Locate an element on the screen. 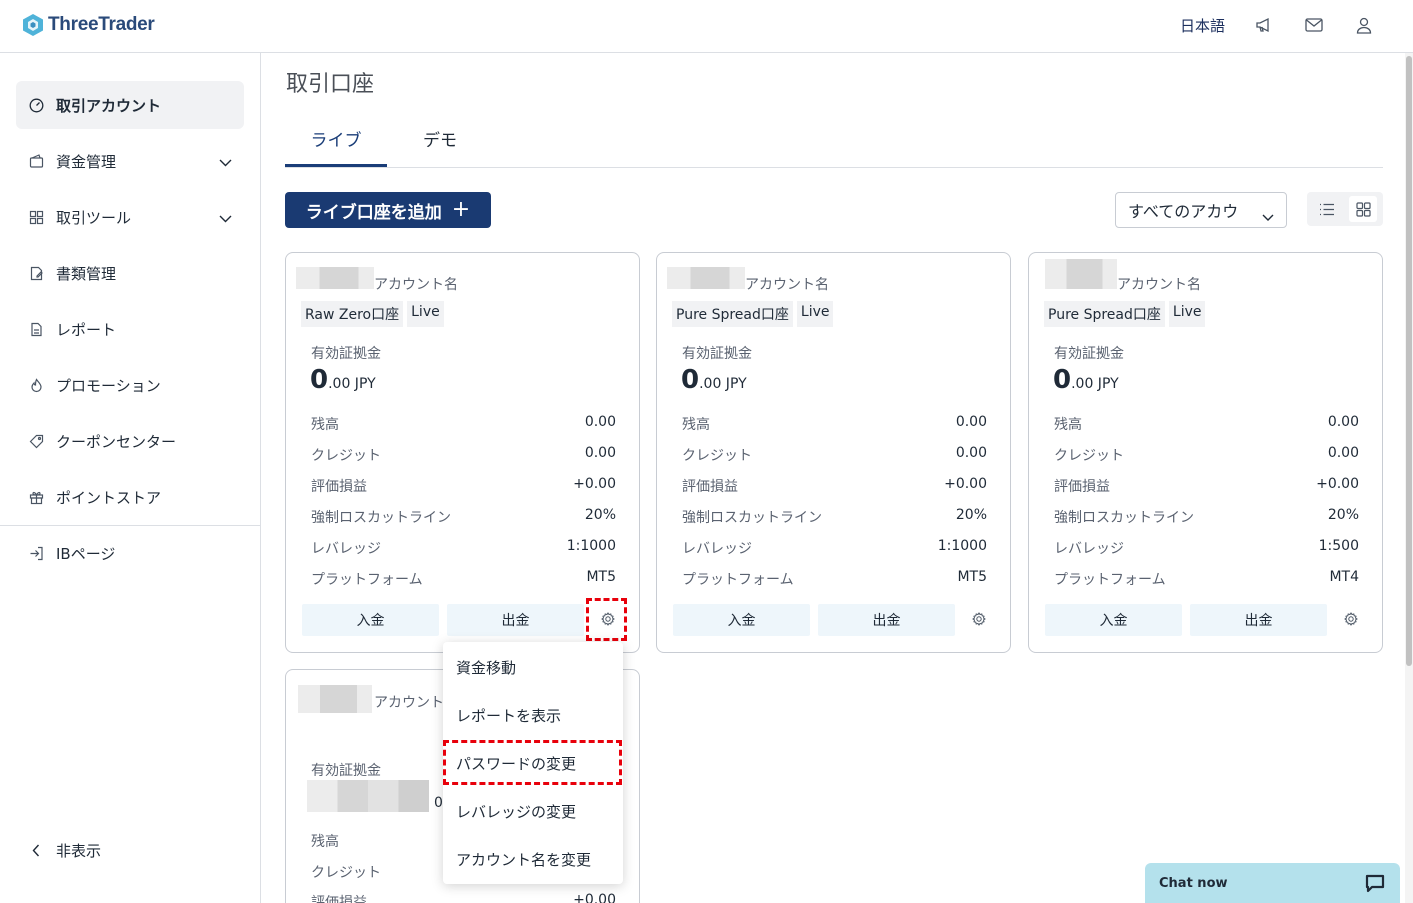 This screenshot has width=1413, height=903. menu-item-view-report: レポートを表示 is located at coordinates (508, 715).